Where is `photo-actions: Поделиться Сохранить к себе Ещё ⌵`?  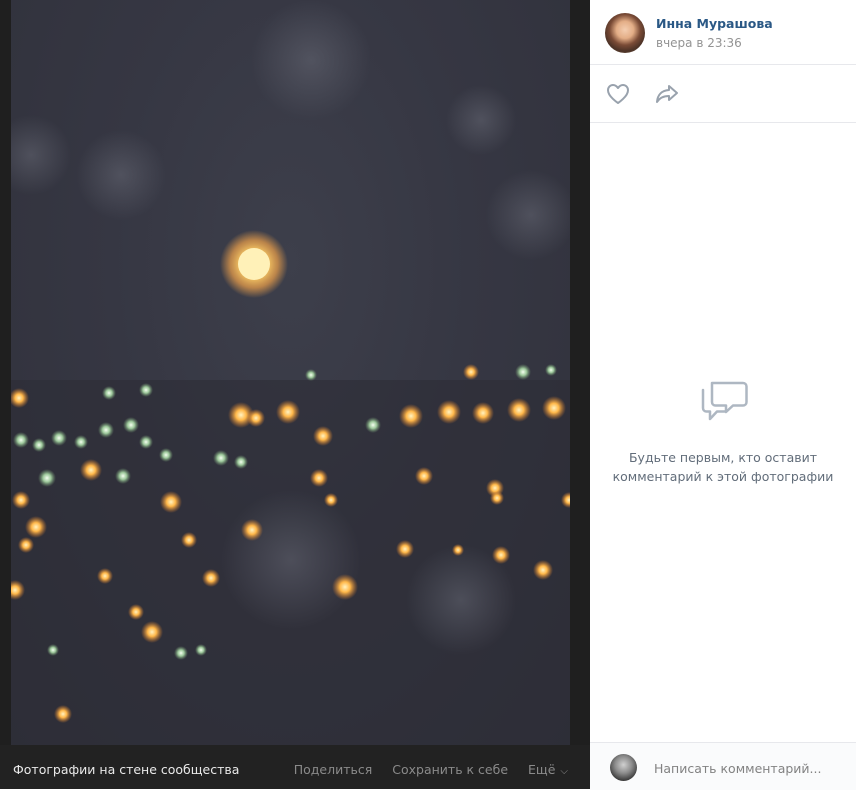 photo-actions: Поделиться Сохранить к себе Ещё ⌵ is located at coordinates (431, 769).